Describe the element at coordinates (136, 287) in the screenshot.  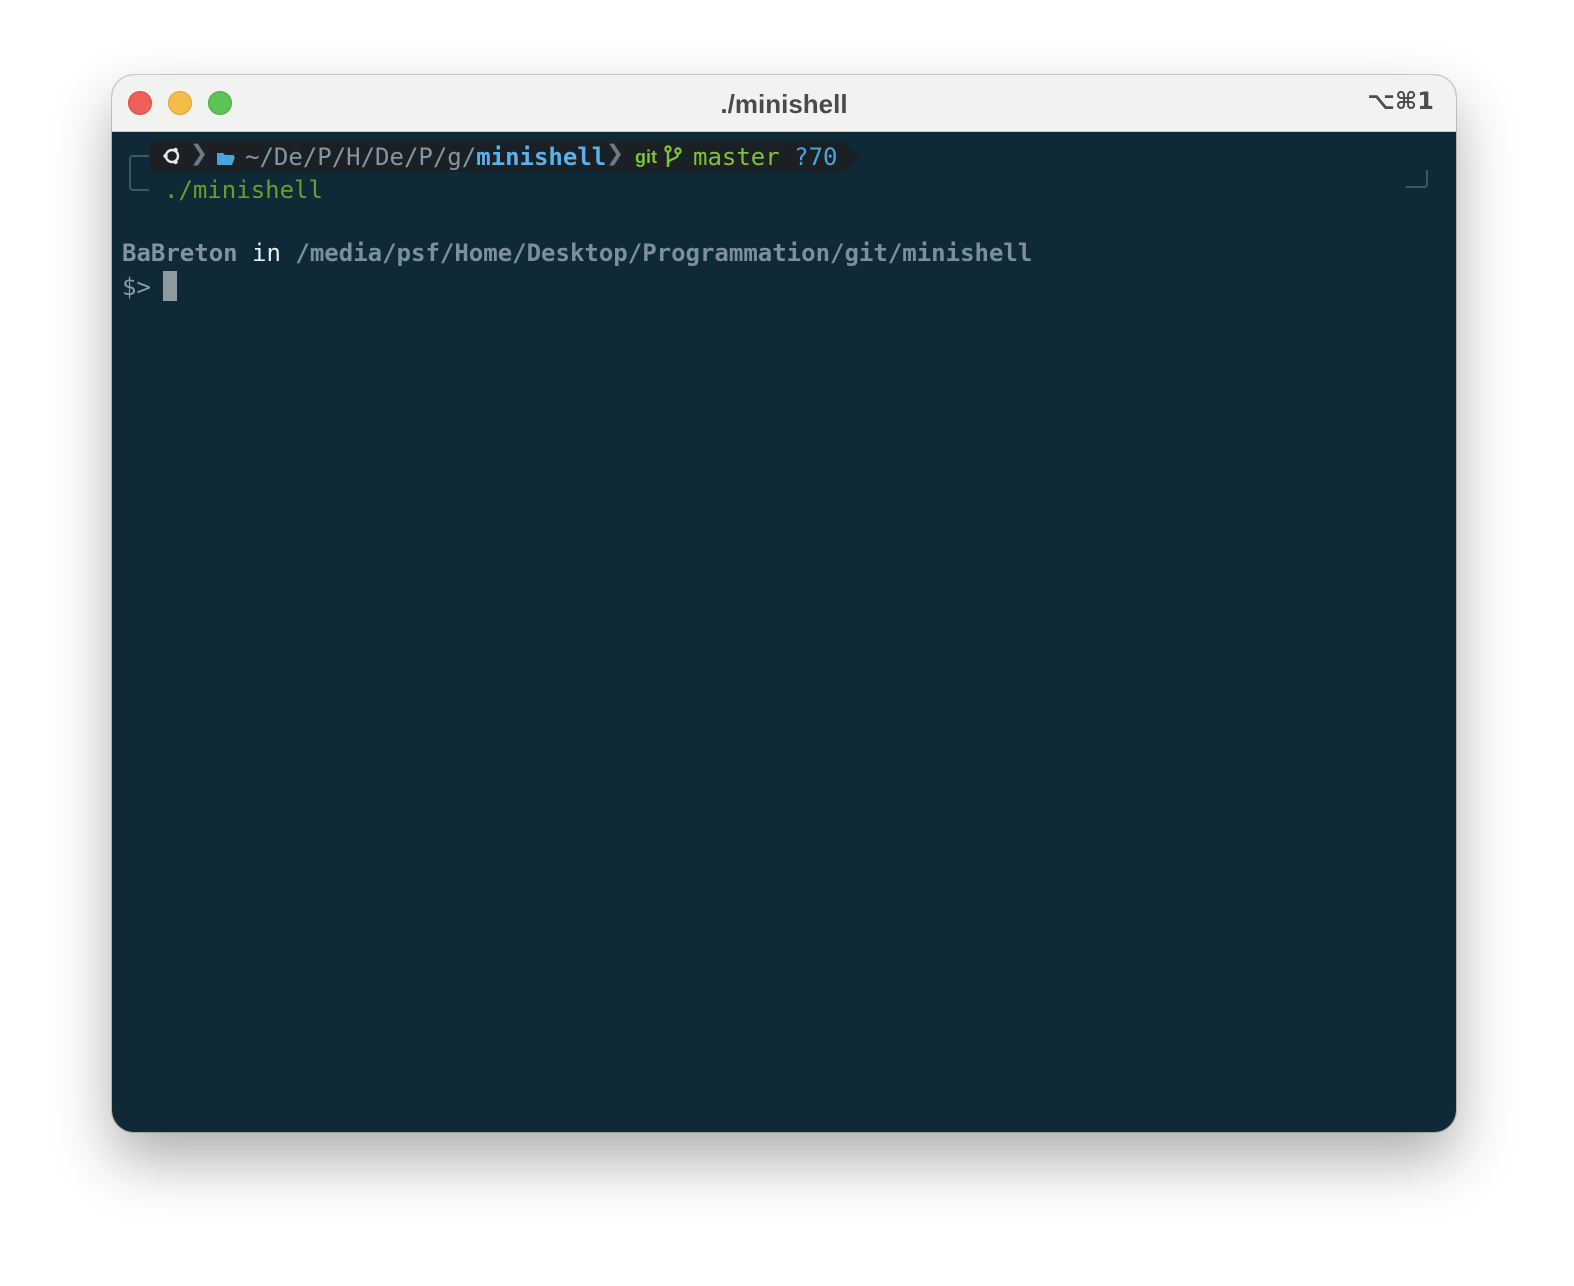
I see `shell-prompt: $>` at that location.